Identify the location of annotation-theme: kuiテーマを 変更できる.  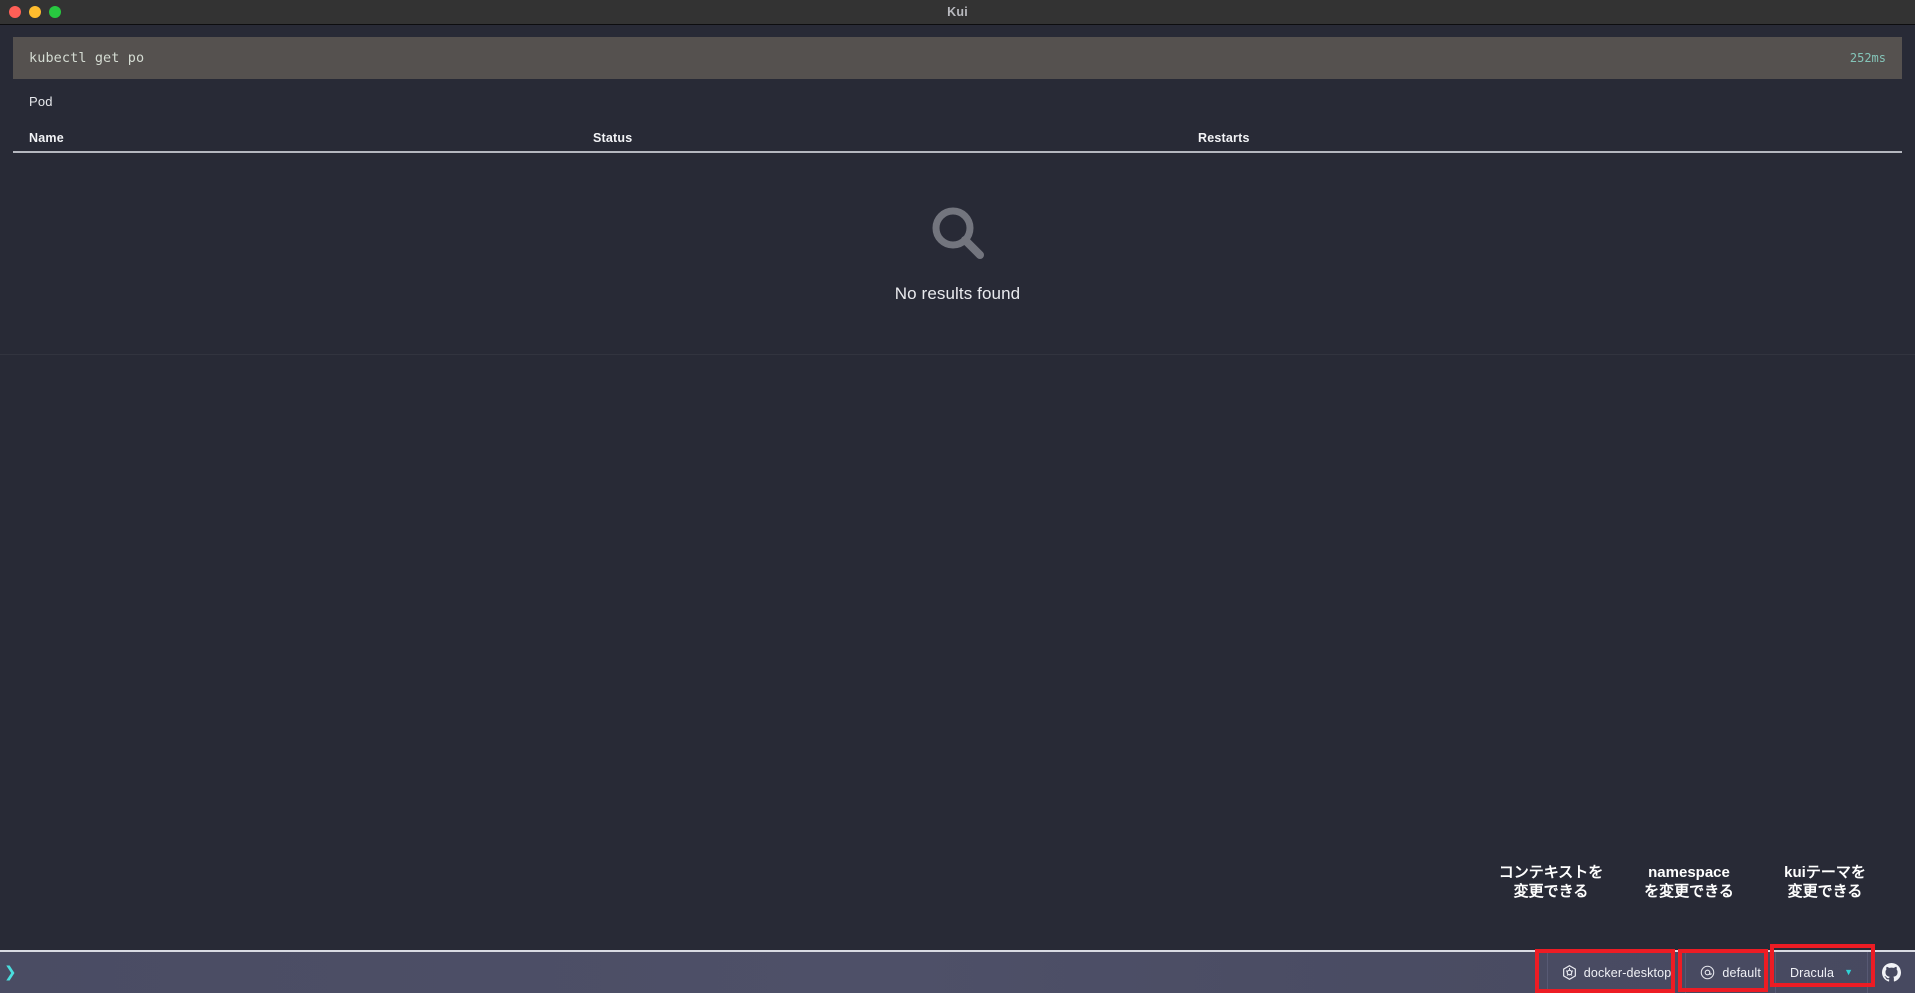
(1825, 882).